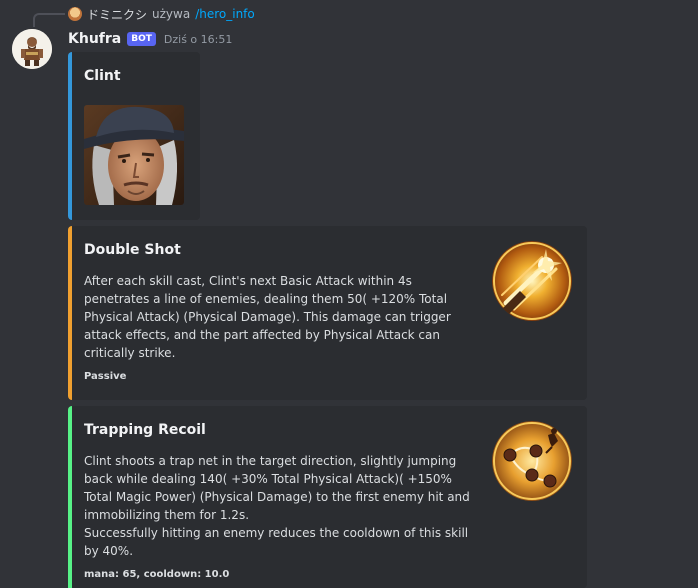 The height and width of the screenshot is (588, 698). What do you see at coordinates (171, 14) in the screenshot?
I see `reply-action-text: używa` at bounding box center [171, 14].